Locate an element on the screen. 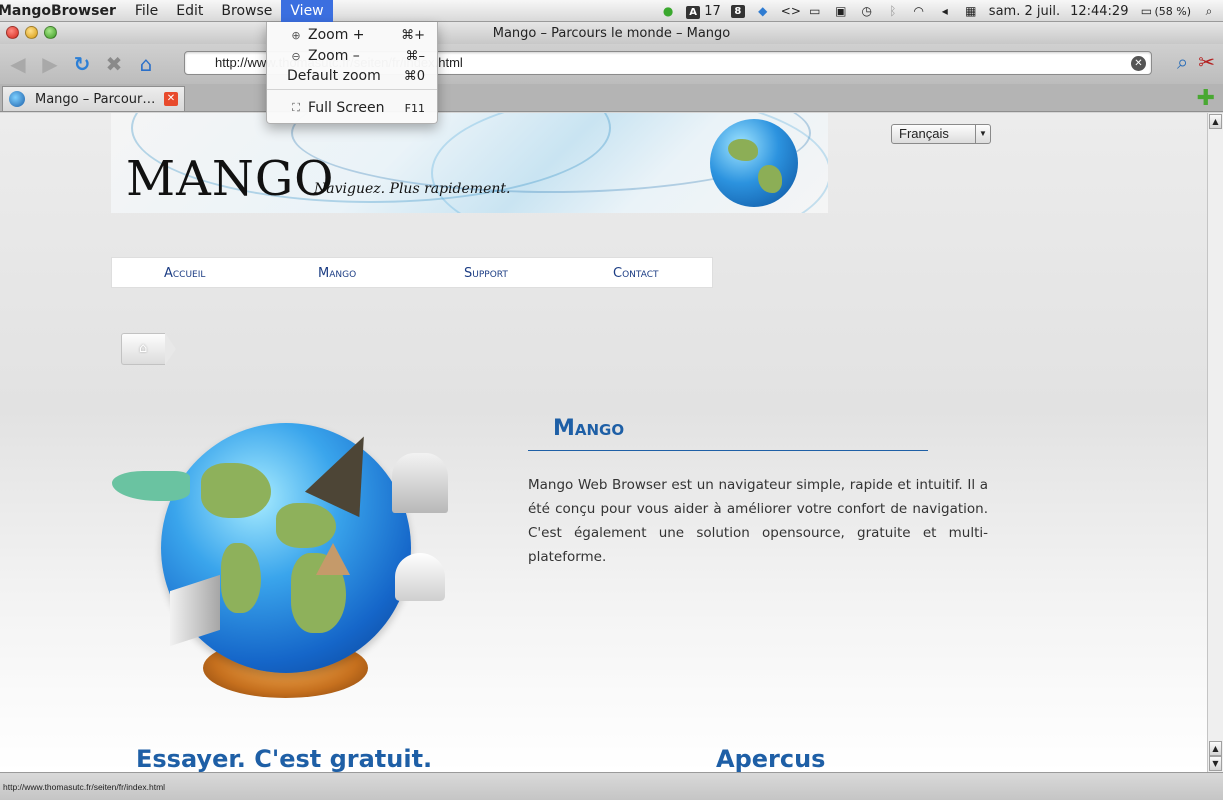 The height and width of the screenshot is (800, 1223). zoom-out-icon: ⊖ is located at coordinates (296, 56).